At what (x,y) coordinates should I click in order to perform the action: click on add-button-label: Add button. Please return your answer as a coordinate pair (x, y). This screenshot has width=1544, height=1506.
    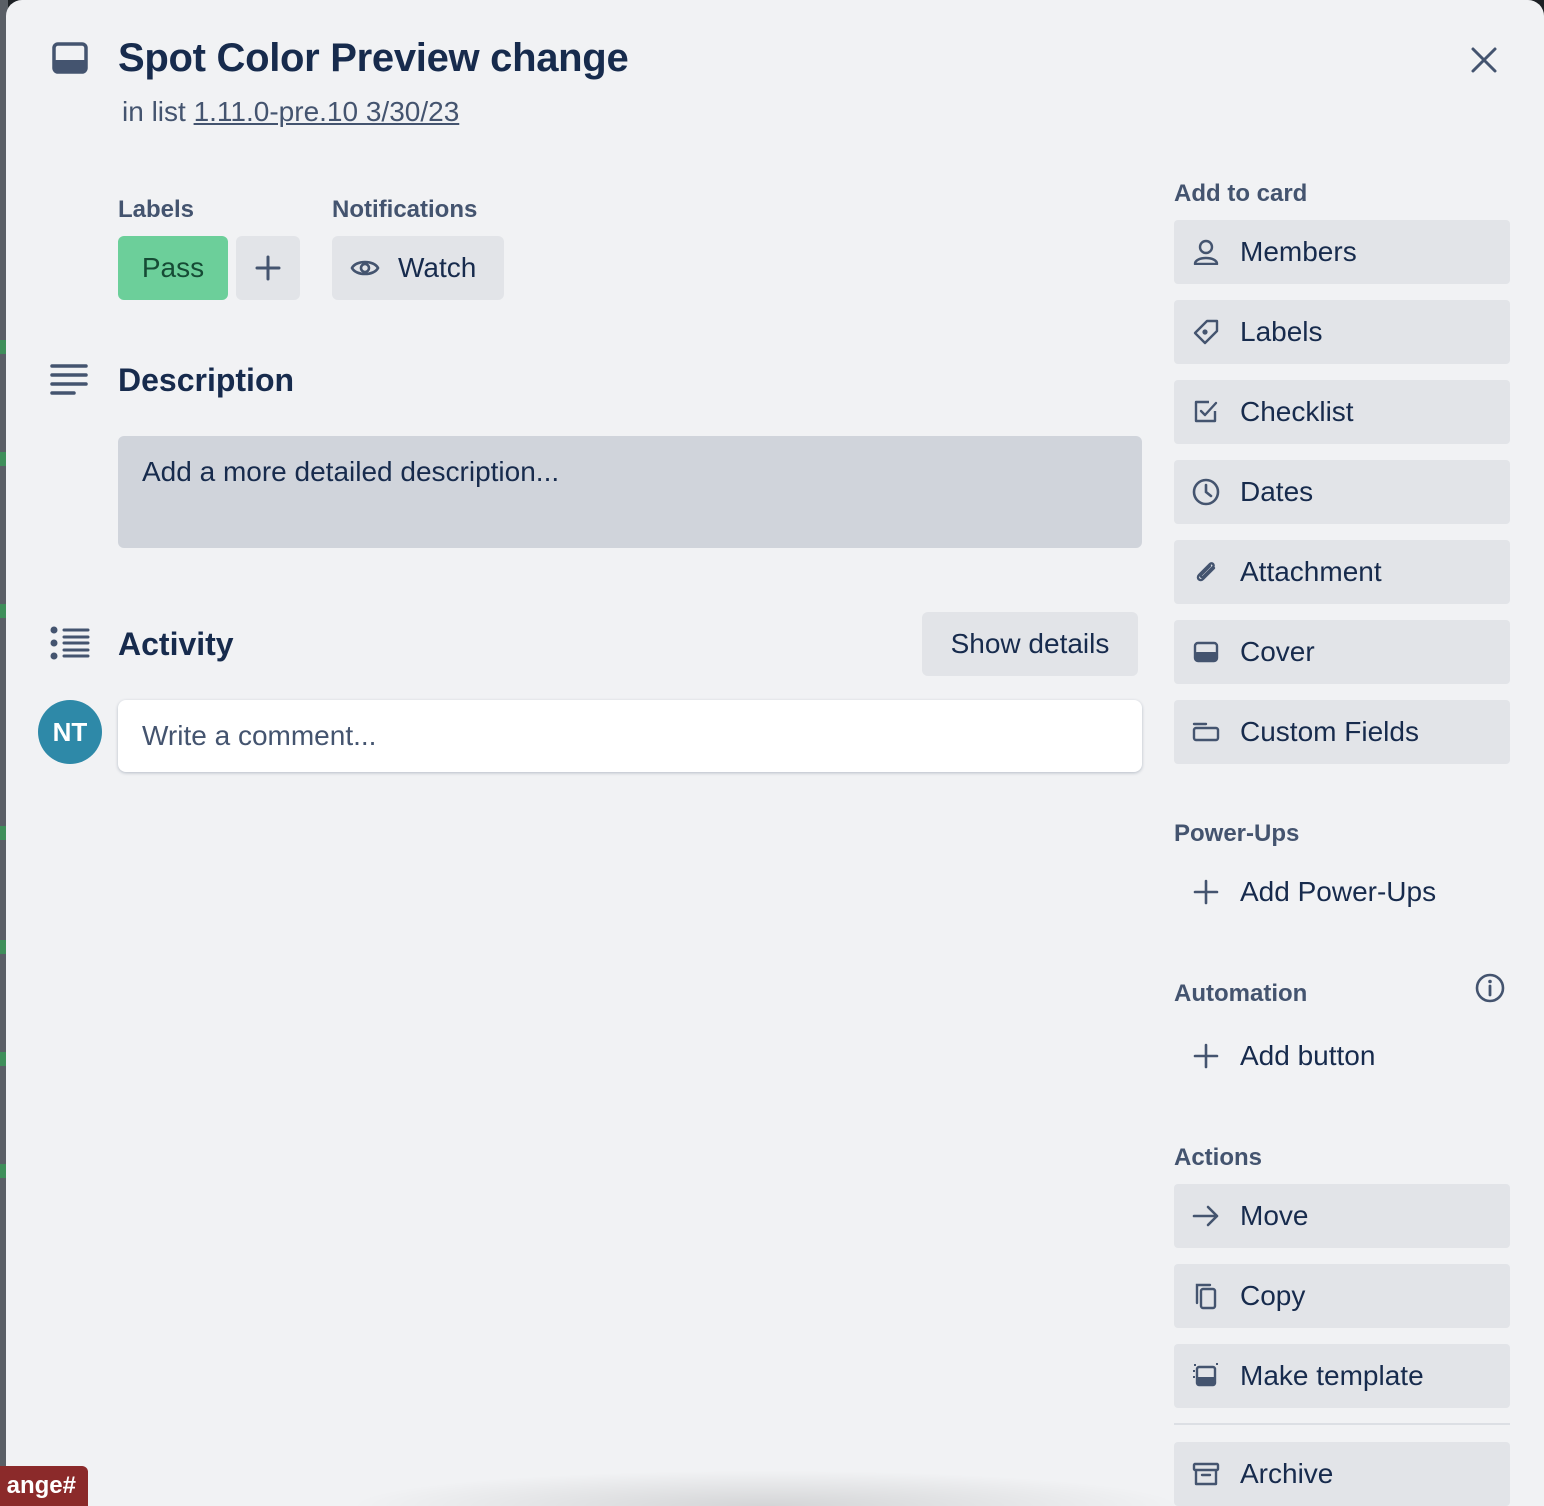
    Looking at the image, I should click on (1308, 1055).